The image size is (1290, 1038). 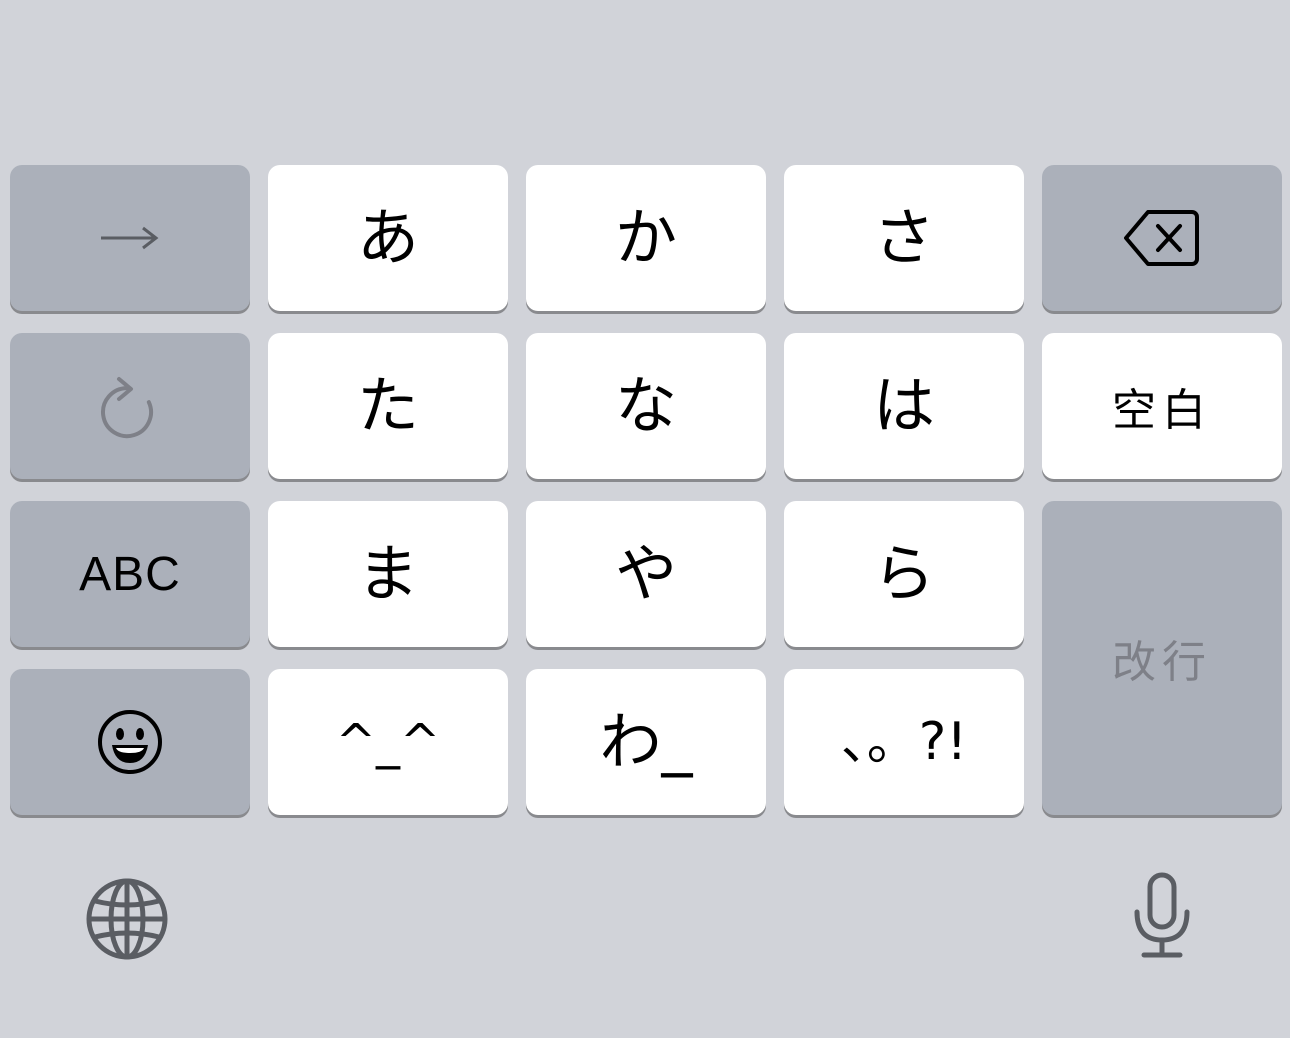 I want to click on kana-key-ra: ら, so click(x=904, y=574).